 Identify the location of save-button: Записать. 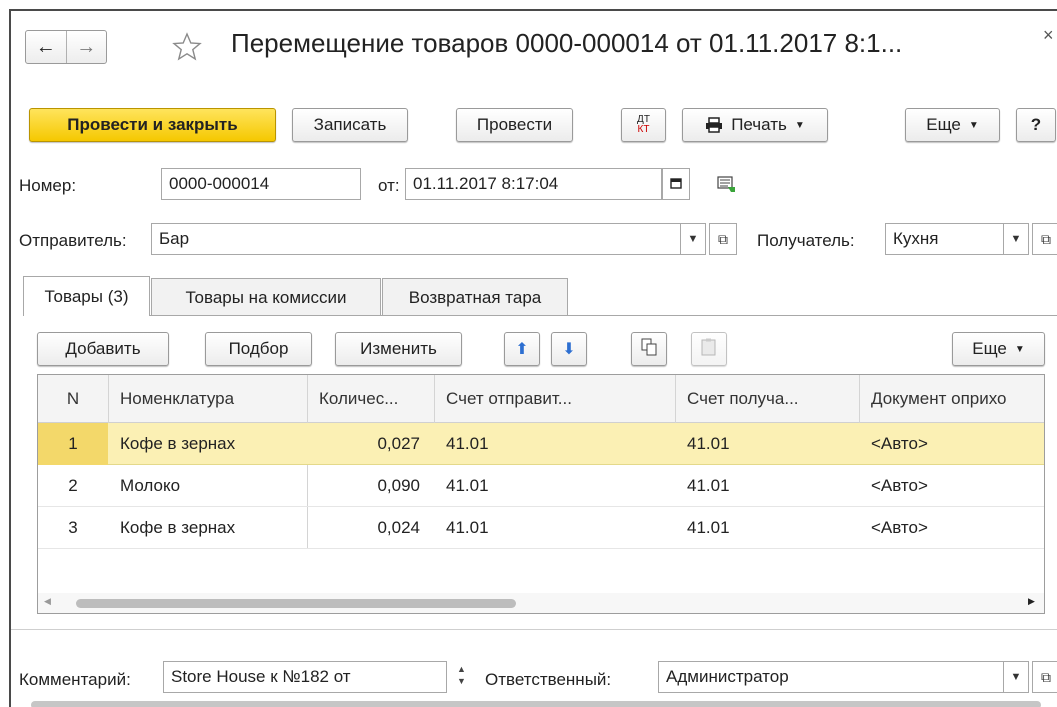
(350, 125).